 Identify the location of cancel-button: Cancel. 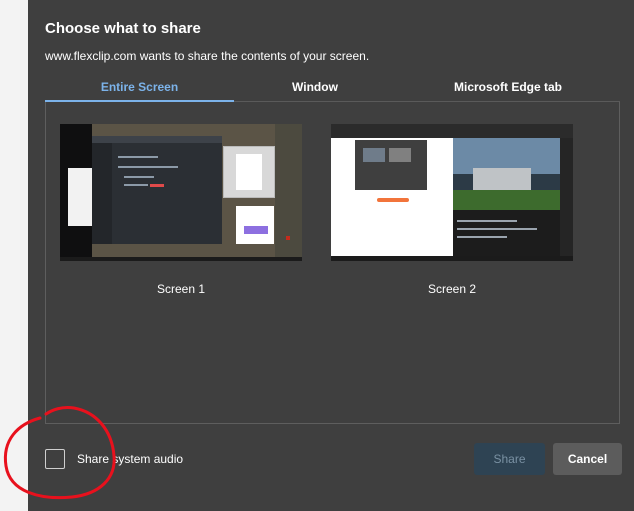
(587, 459).